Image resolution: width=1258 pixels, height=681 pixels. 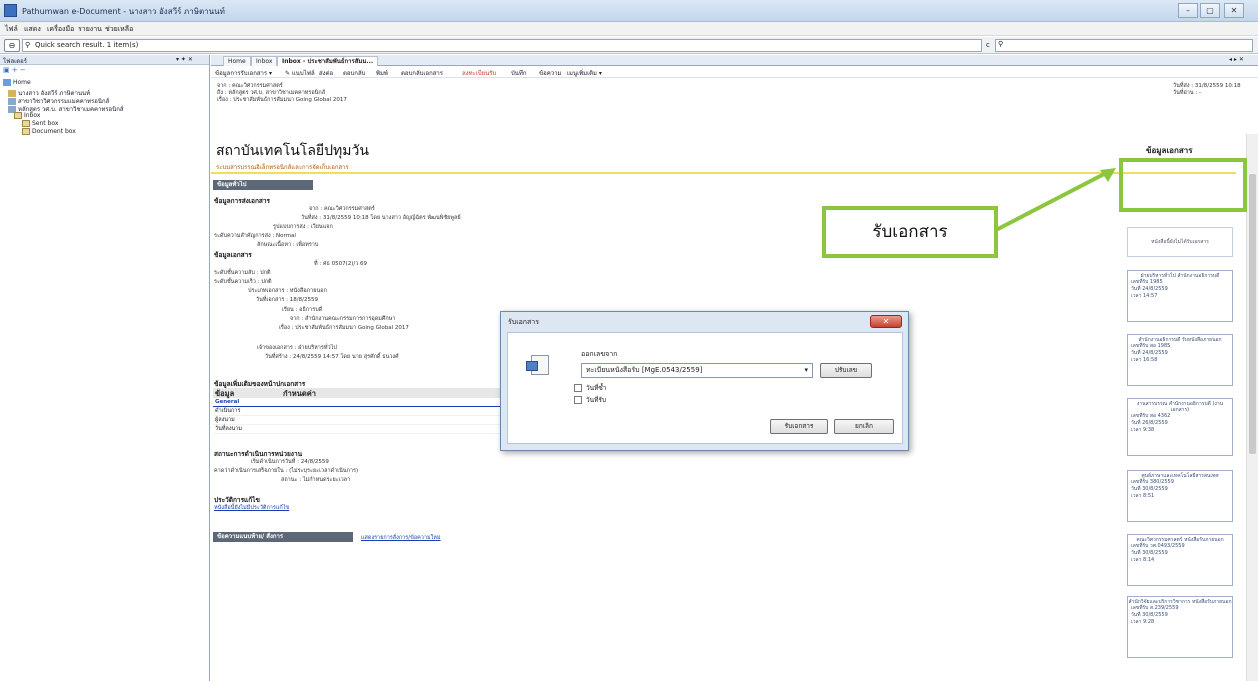 I want to click on minimize-button: –, so click(x=1188, y=10).